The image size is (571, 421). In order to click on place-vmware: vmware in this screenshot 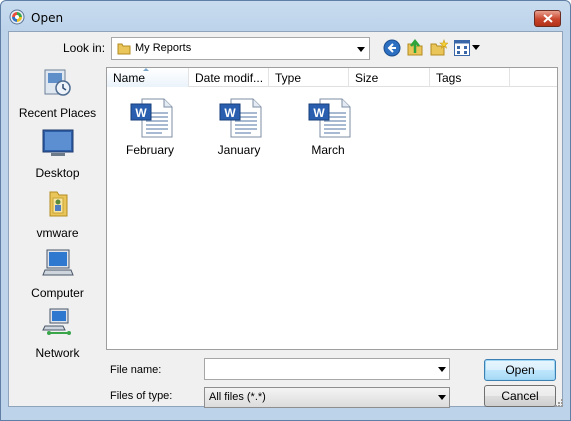, I will do `click(57, 217)`.